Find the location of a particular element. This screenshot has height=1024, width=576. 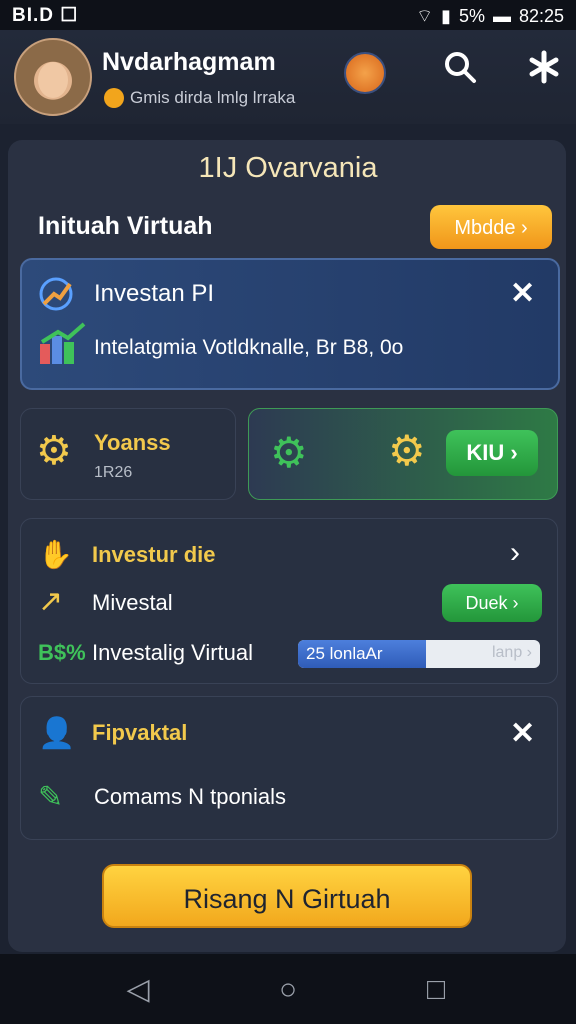

fip-close-icon: ✕ is located at coordinates (522, 733).